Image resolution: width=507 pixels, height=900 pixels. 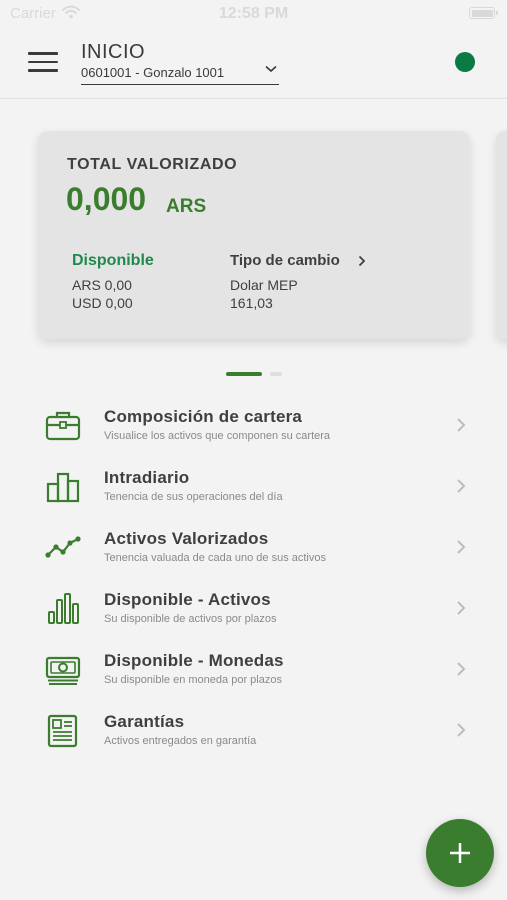 I want to click on exchange-rate-name: Dolar MEP, so click(x=264, y=285).